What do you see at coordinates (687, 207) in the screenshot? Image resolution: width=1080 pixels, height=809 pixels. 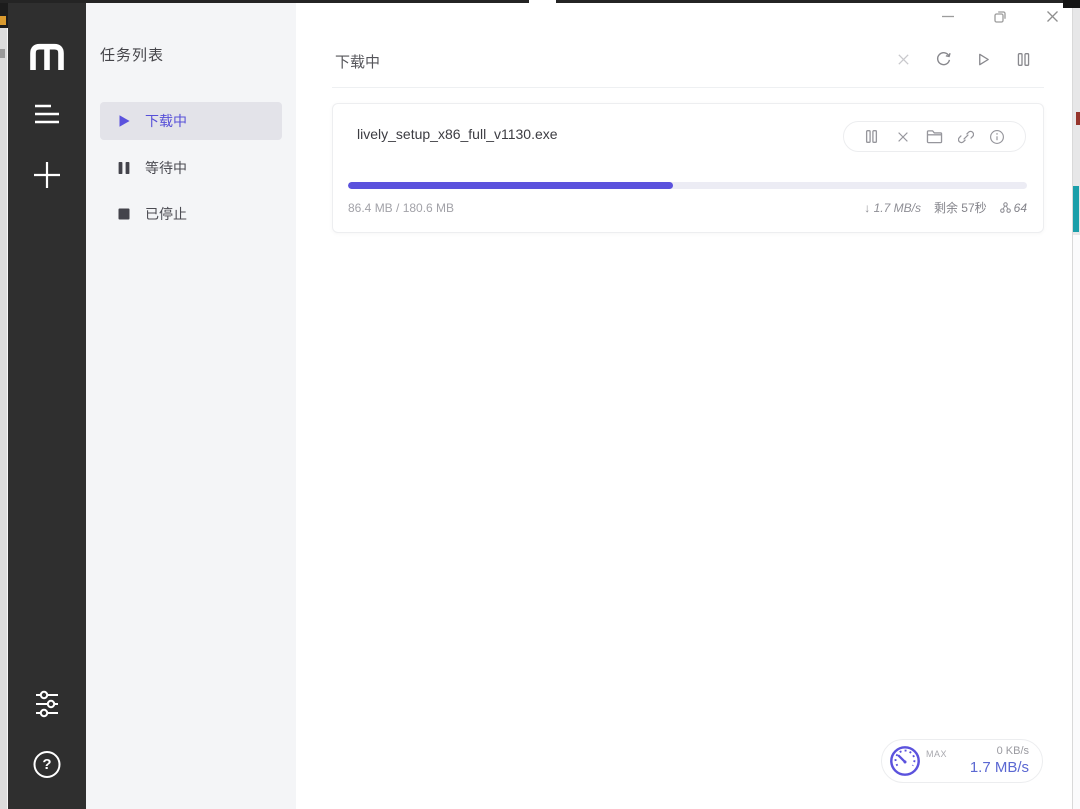 I see `task-stats-row: 86.4 MB / 180.6 MB ↓ 1.7 MB/s 剩余 57秒 64` at bounding box center [687, 207].